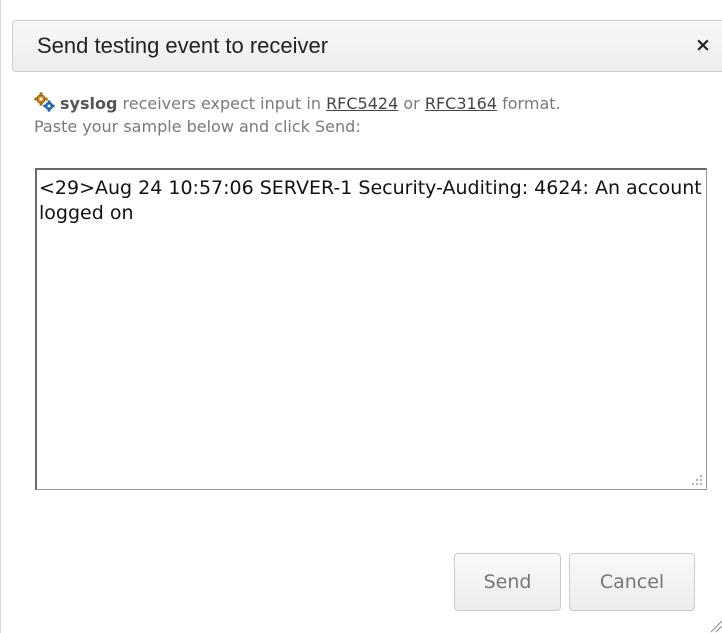 Image resolution: width=722 pixels, height=633 pixels. Describe the element at coordinates (222, 103) in the screenshot. I see `info-text-1: receivers expect input in` at that location.